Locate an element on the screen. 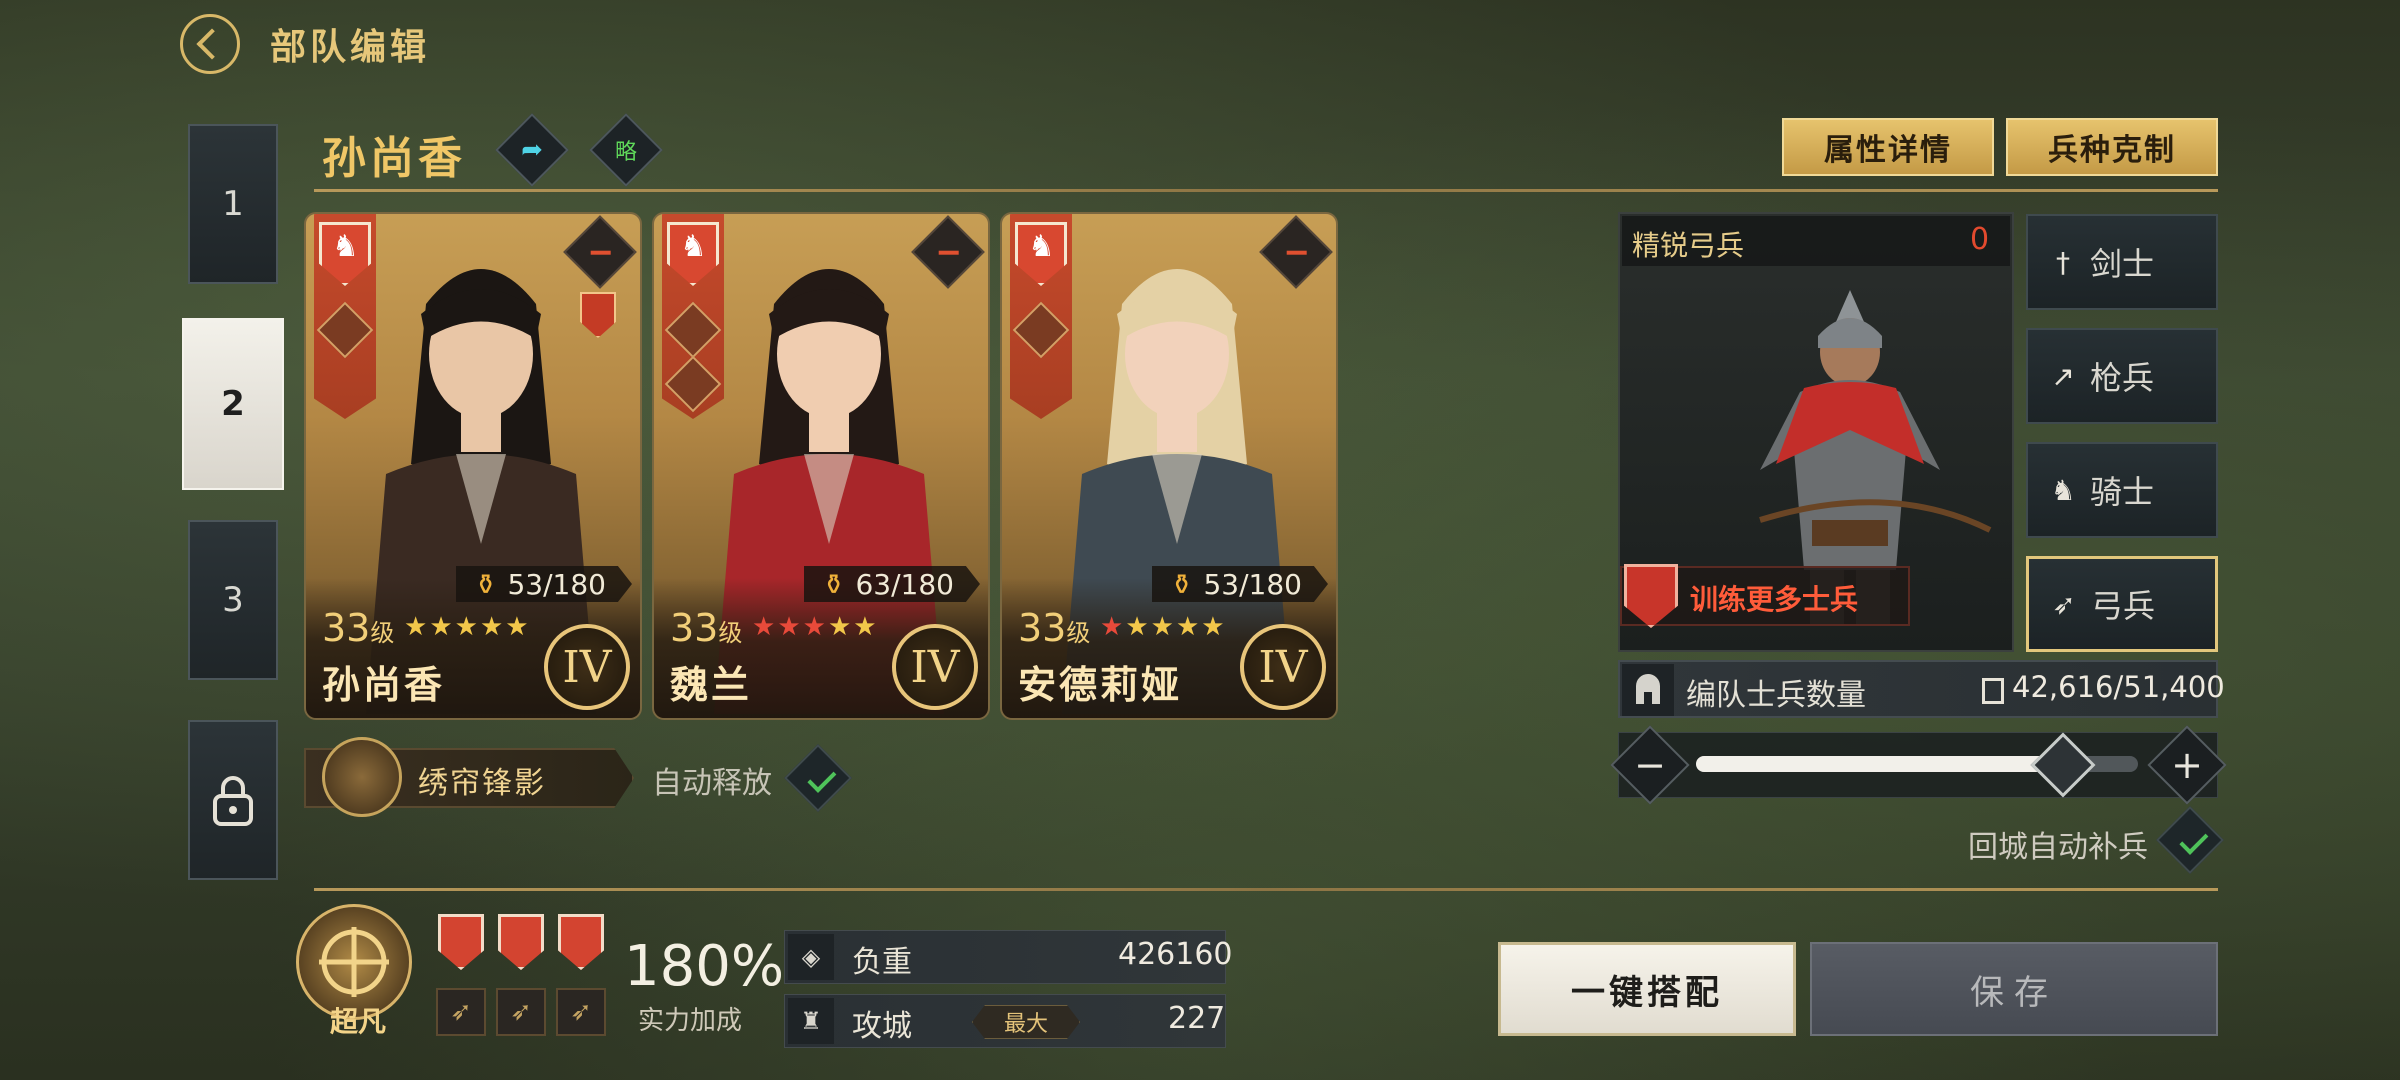 Image resolution: width=2400 pixels, height=1080 pixels. troop-capacity: ⚱ 63/180 is located at coordinates (892, 584).